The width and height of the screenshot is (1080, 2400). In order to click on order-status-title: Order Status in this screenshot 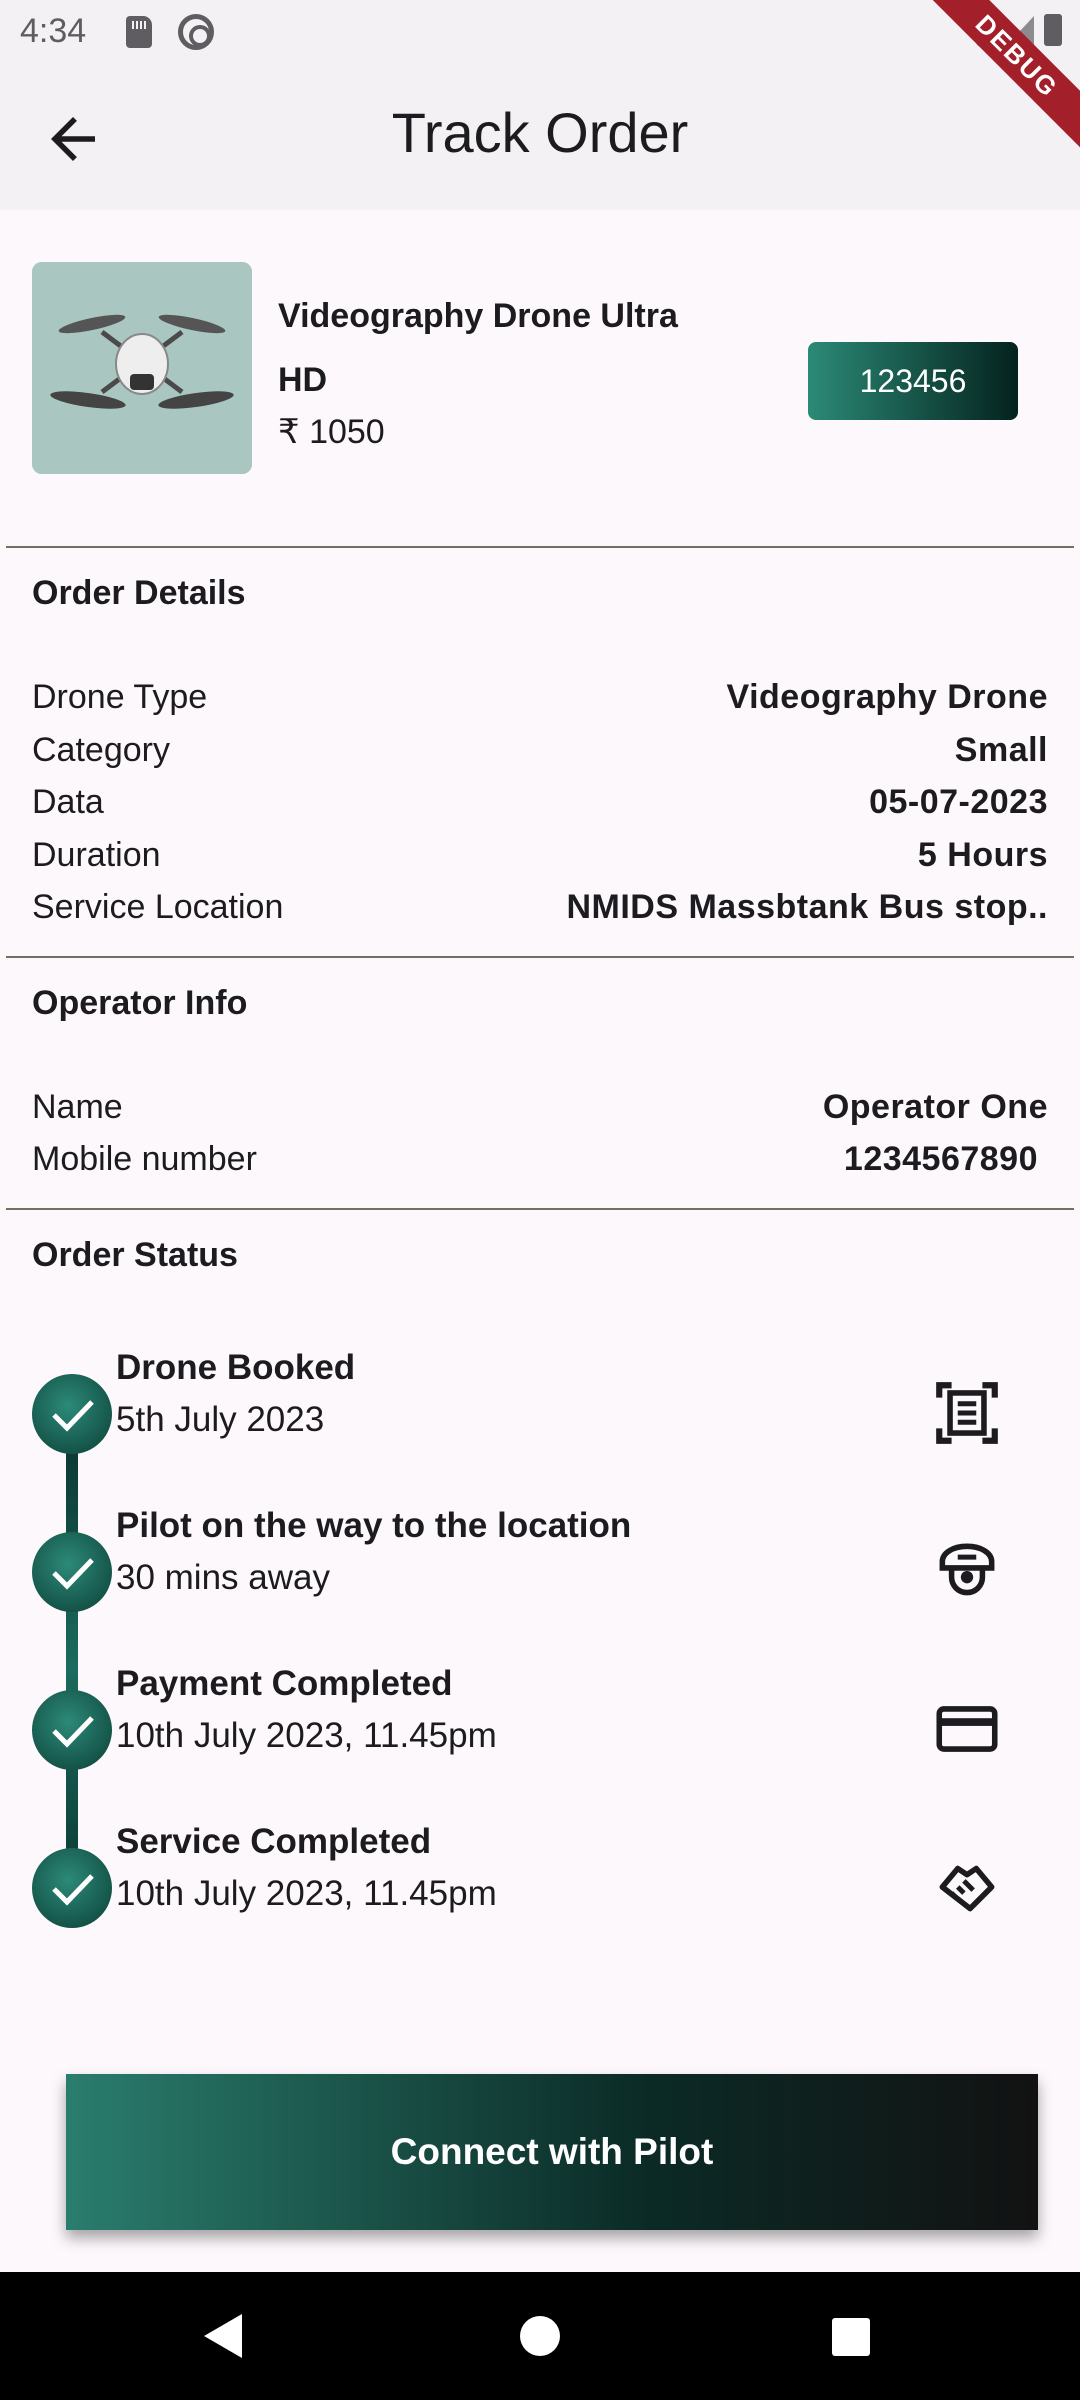, I will do `click(135, 1255)`.